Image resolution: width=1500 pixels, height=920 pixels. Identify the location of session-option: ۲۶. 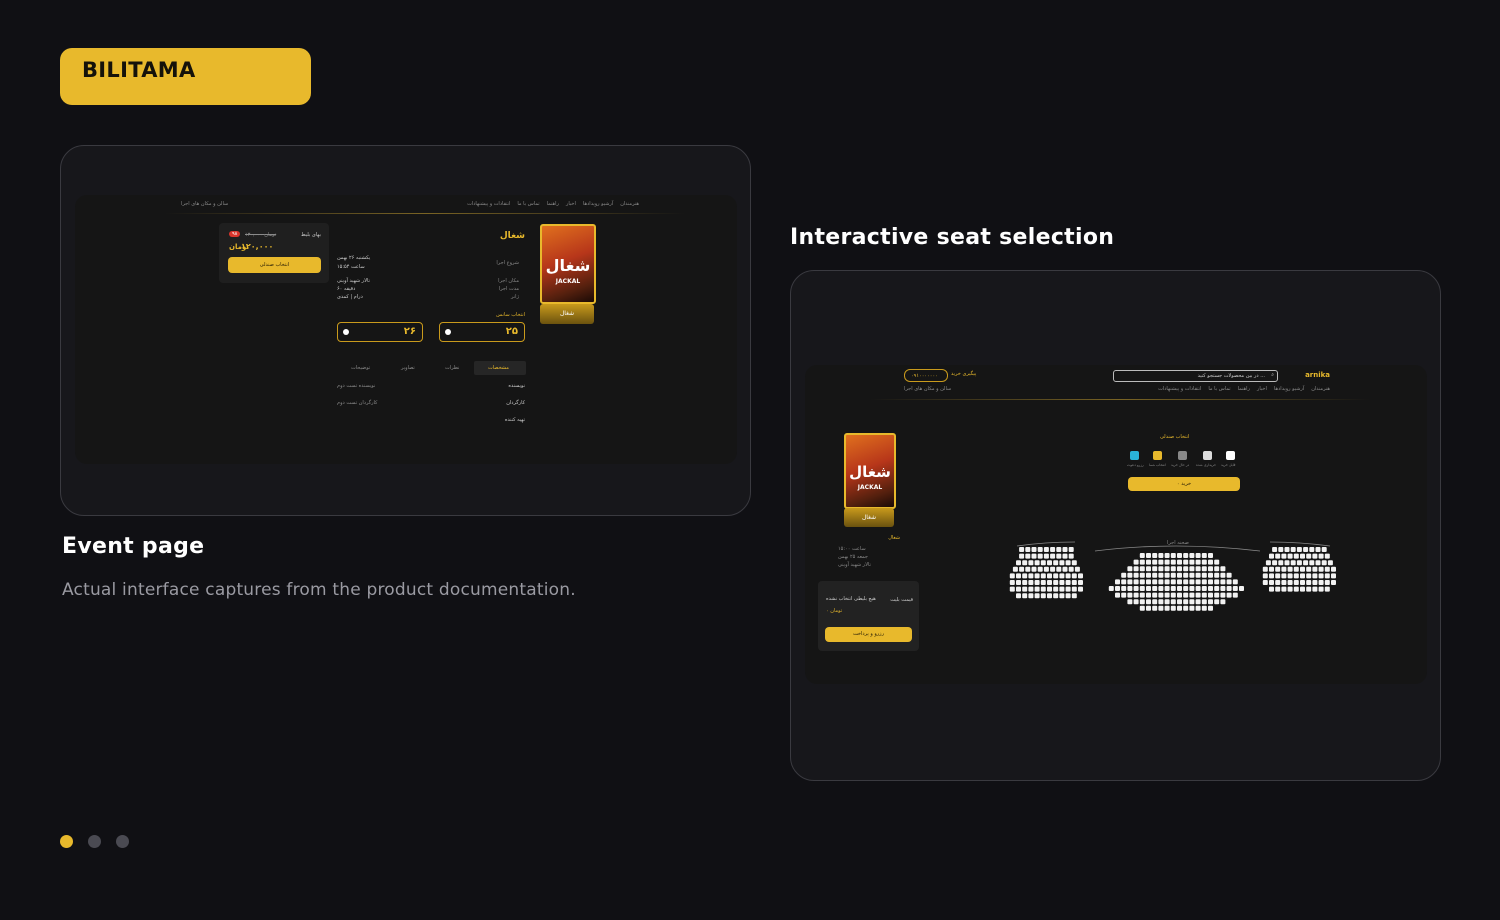
(380, 332).